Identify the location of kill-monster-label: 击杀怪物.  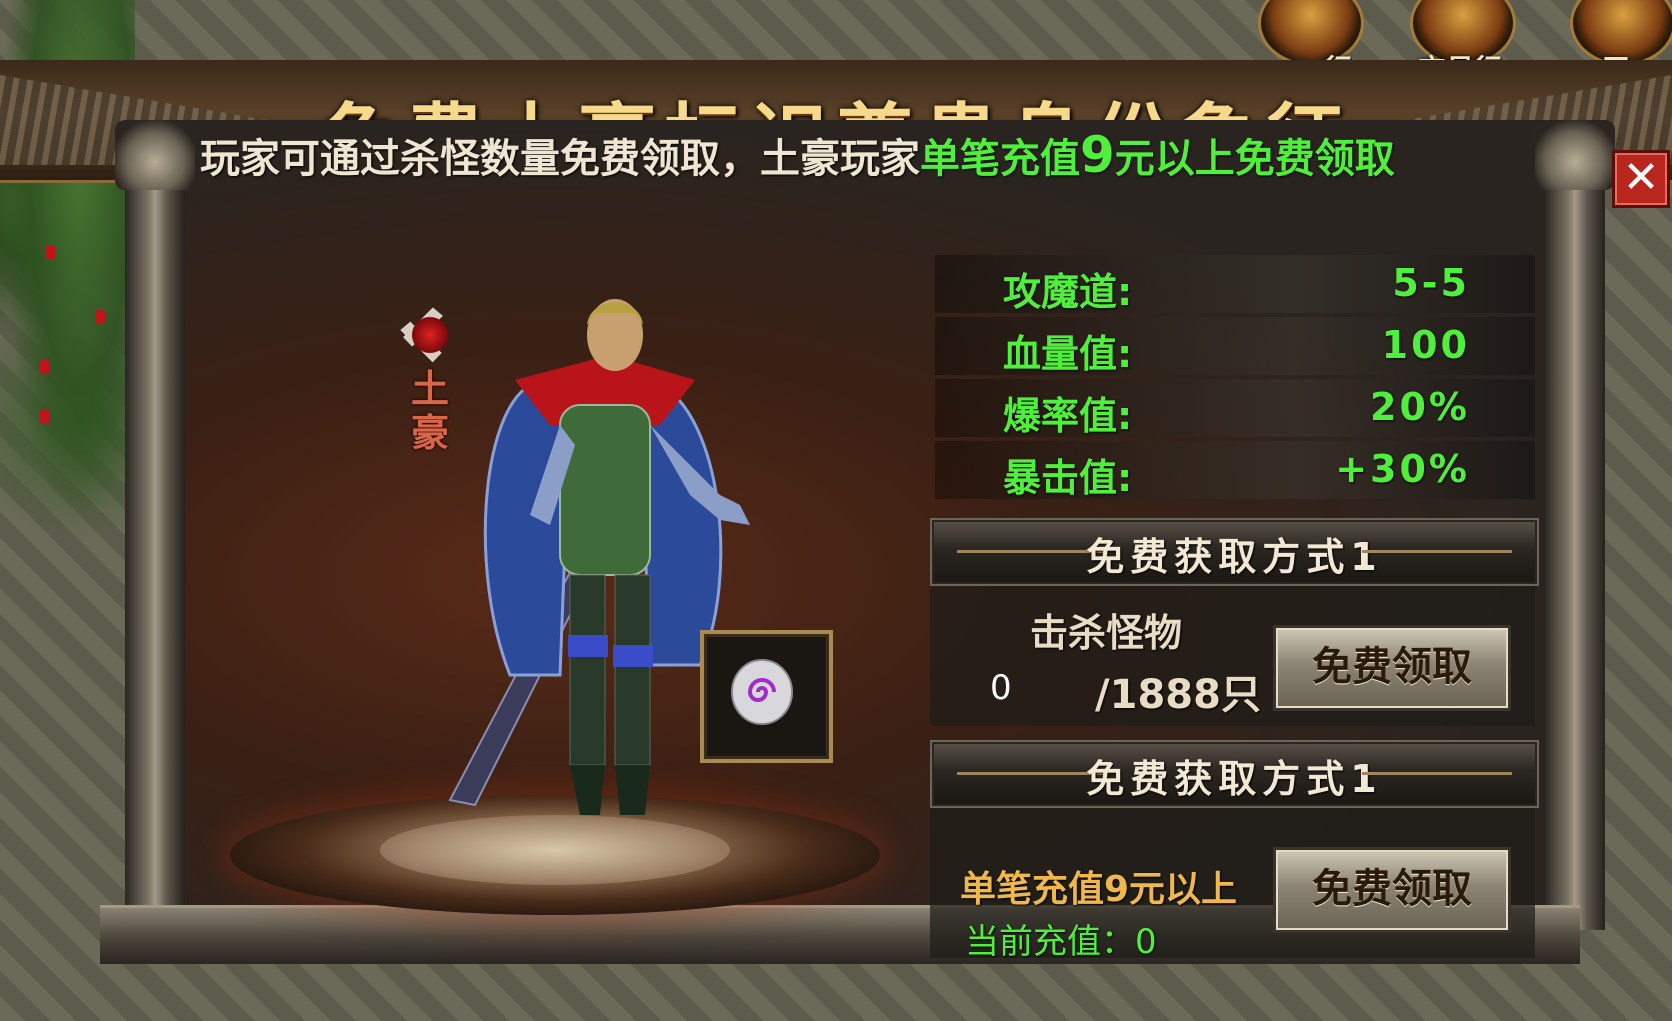
(1106, 633).